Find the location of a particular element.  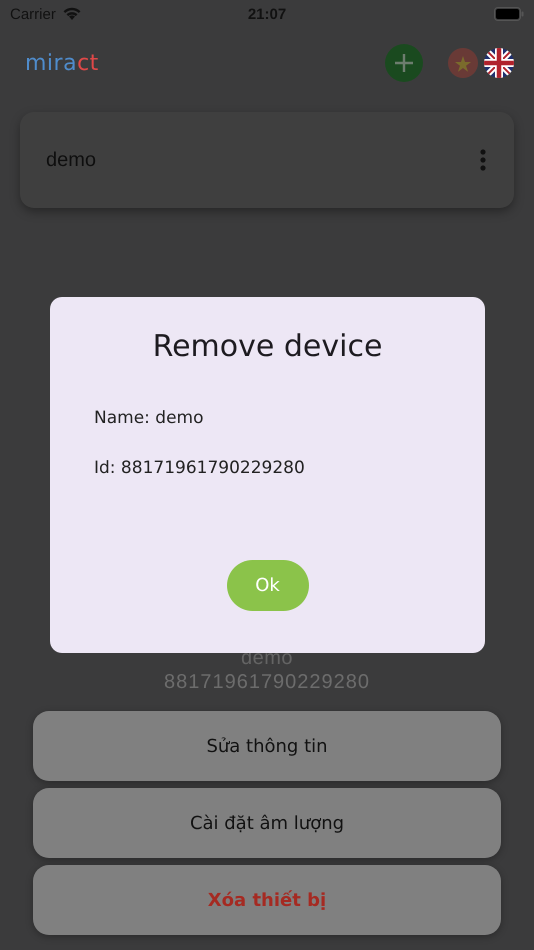

wifi-icon is located at coordinates (72, 14).